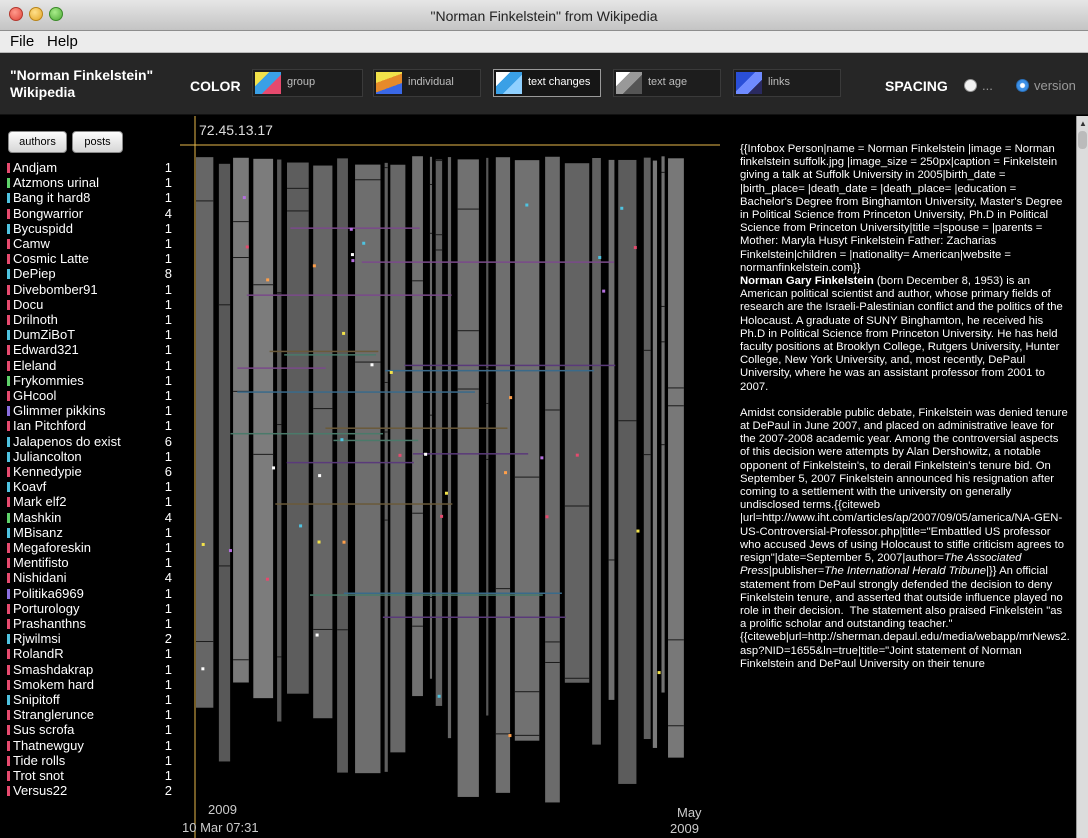 The height and width of the screenshot is (838, 1088). Describe the element at coordinates (90, 562) in the screenshot. I see `author-row: Mentifisto 1` at that location.